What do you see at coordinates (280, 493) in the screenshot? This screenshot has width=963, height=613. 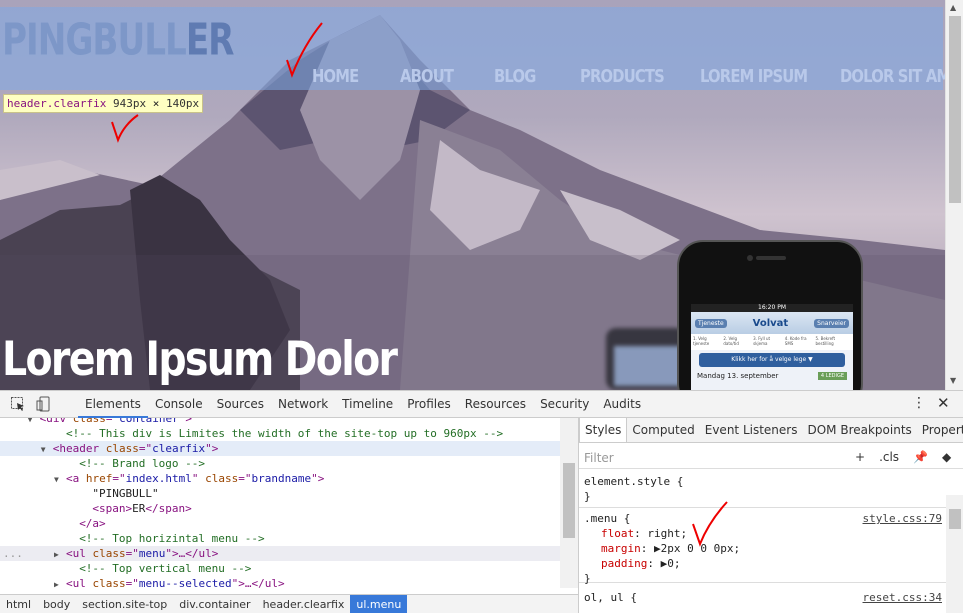 I see `dom-tree-node: "PINGBULL"` at bounding box center [280, 493].